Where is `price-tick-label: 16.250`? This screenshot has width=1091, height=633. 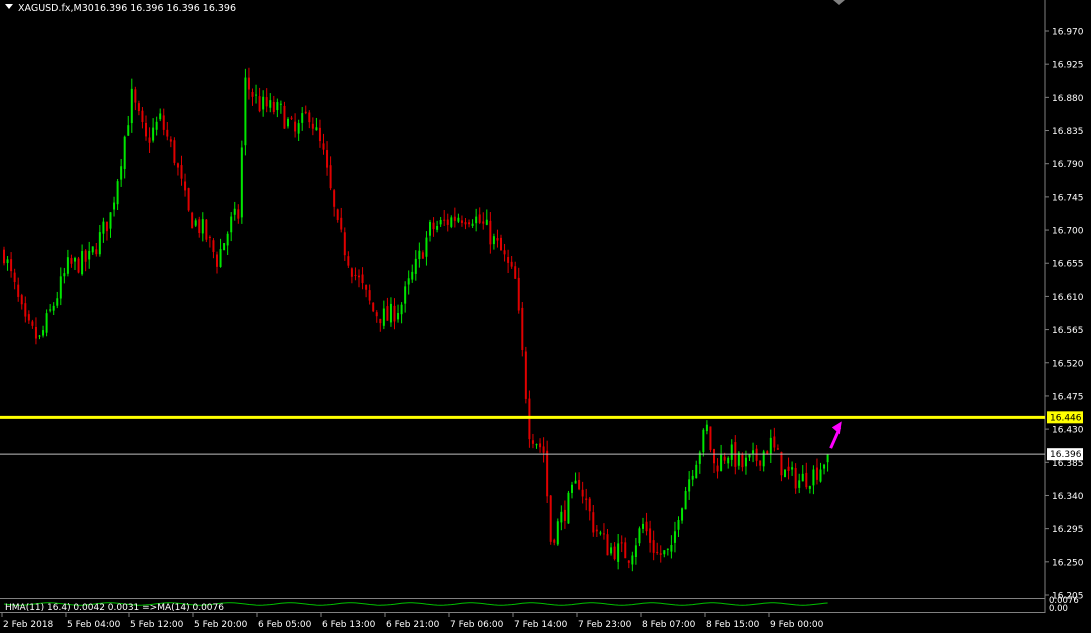
price-tick-label: 16.250 is located at coordinates (1068, 563).